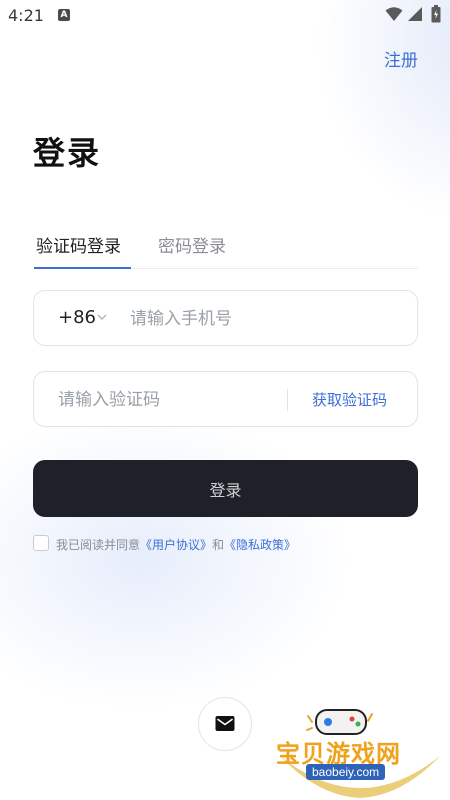 Image resolution: width=450 pixels, height=800 pixels. I want to click on country-code-selector: +86, so click(77, 317).